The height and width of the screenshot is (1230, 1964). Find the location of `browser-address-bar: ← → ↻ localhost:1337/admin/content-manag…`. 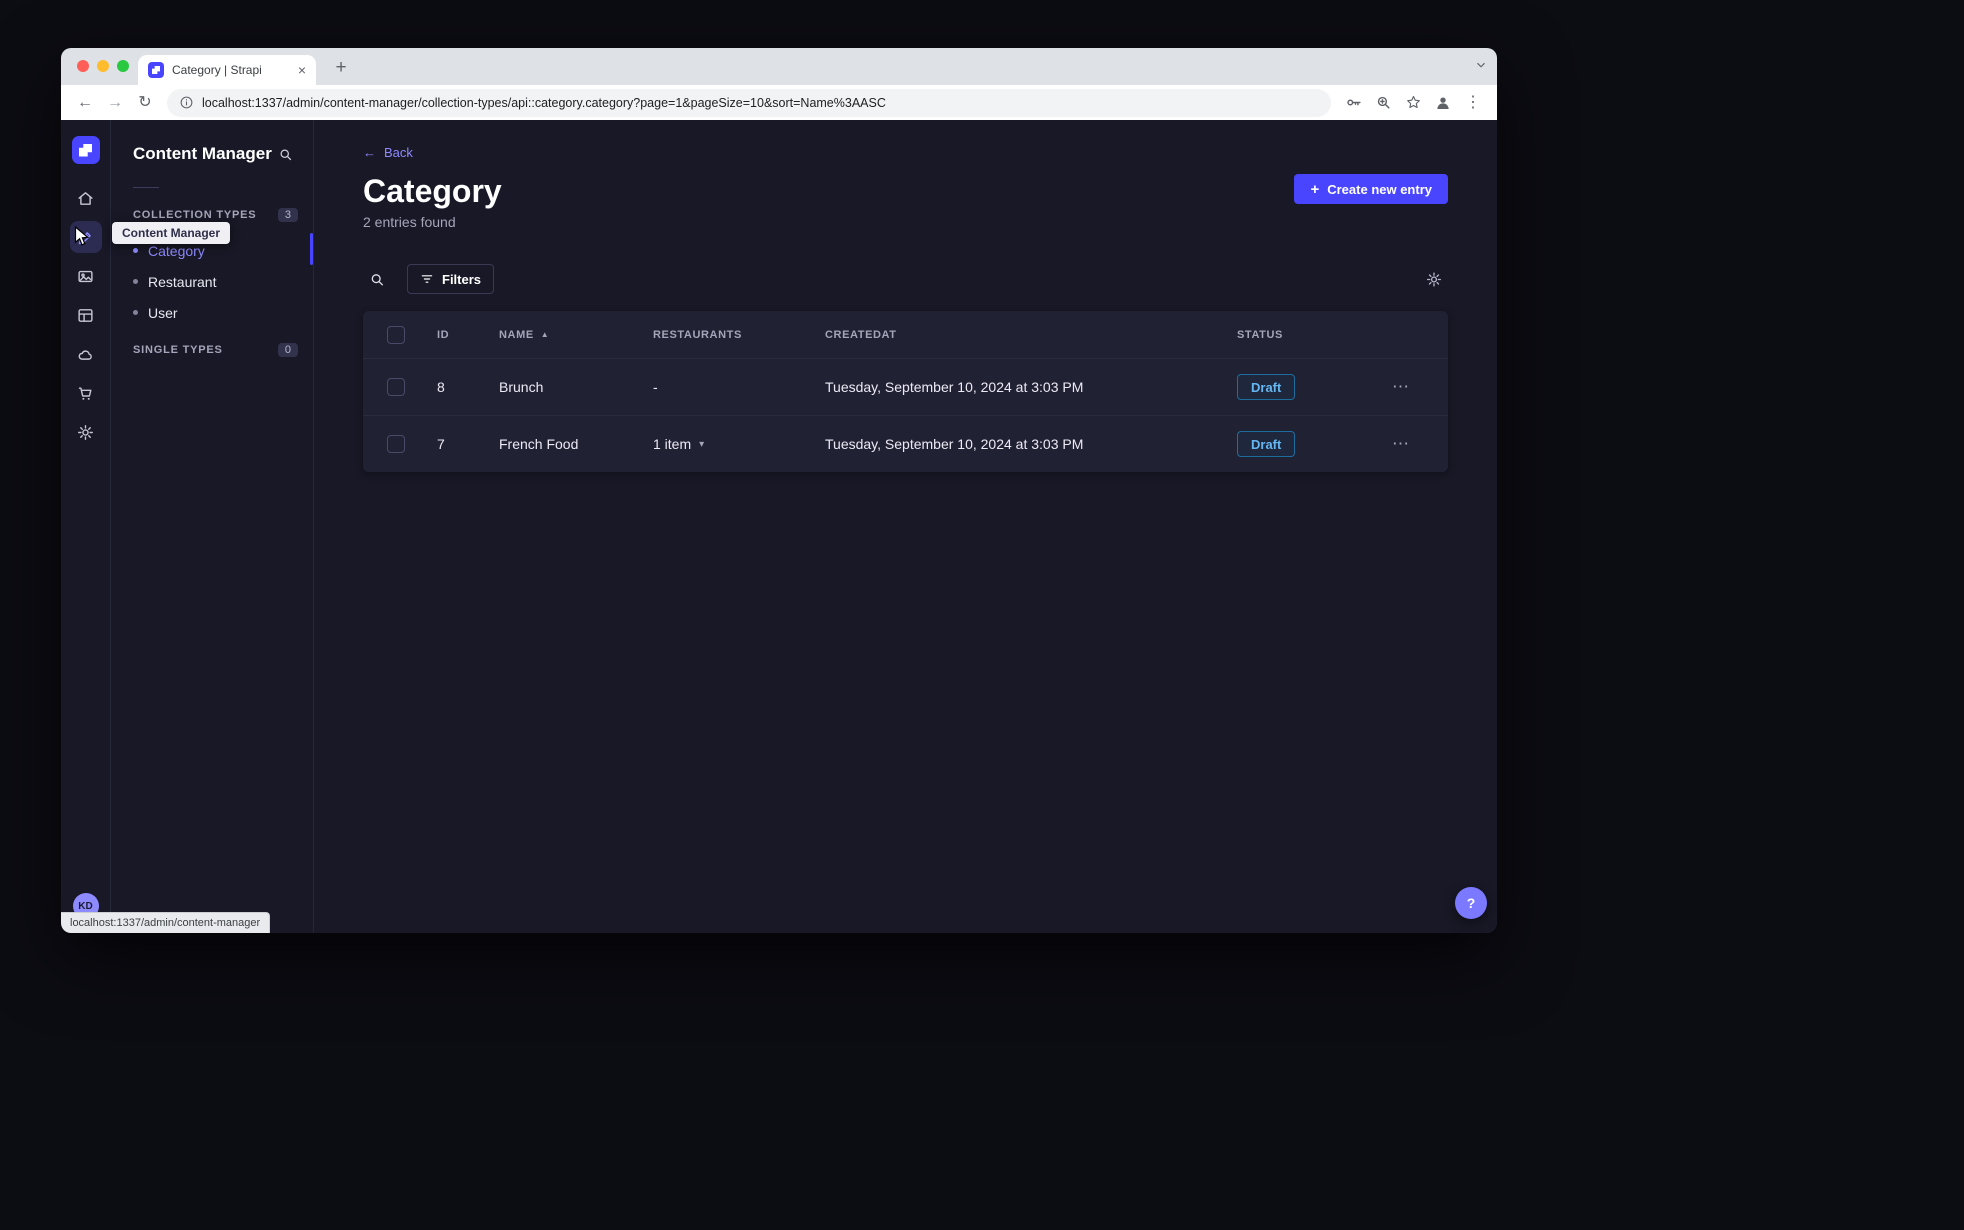

browser-address-bar: ← → ↻ localhost:1337/admin/content-manag… is located at coordinates (779, 102).